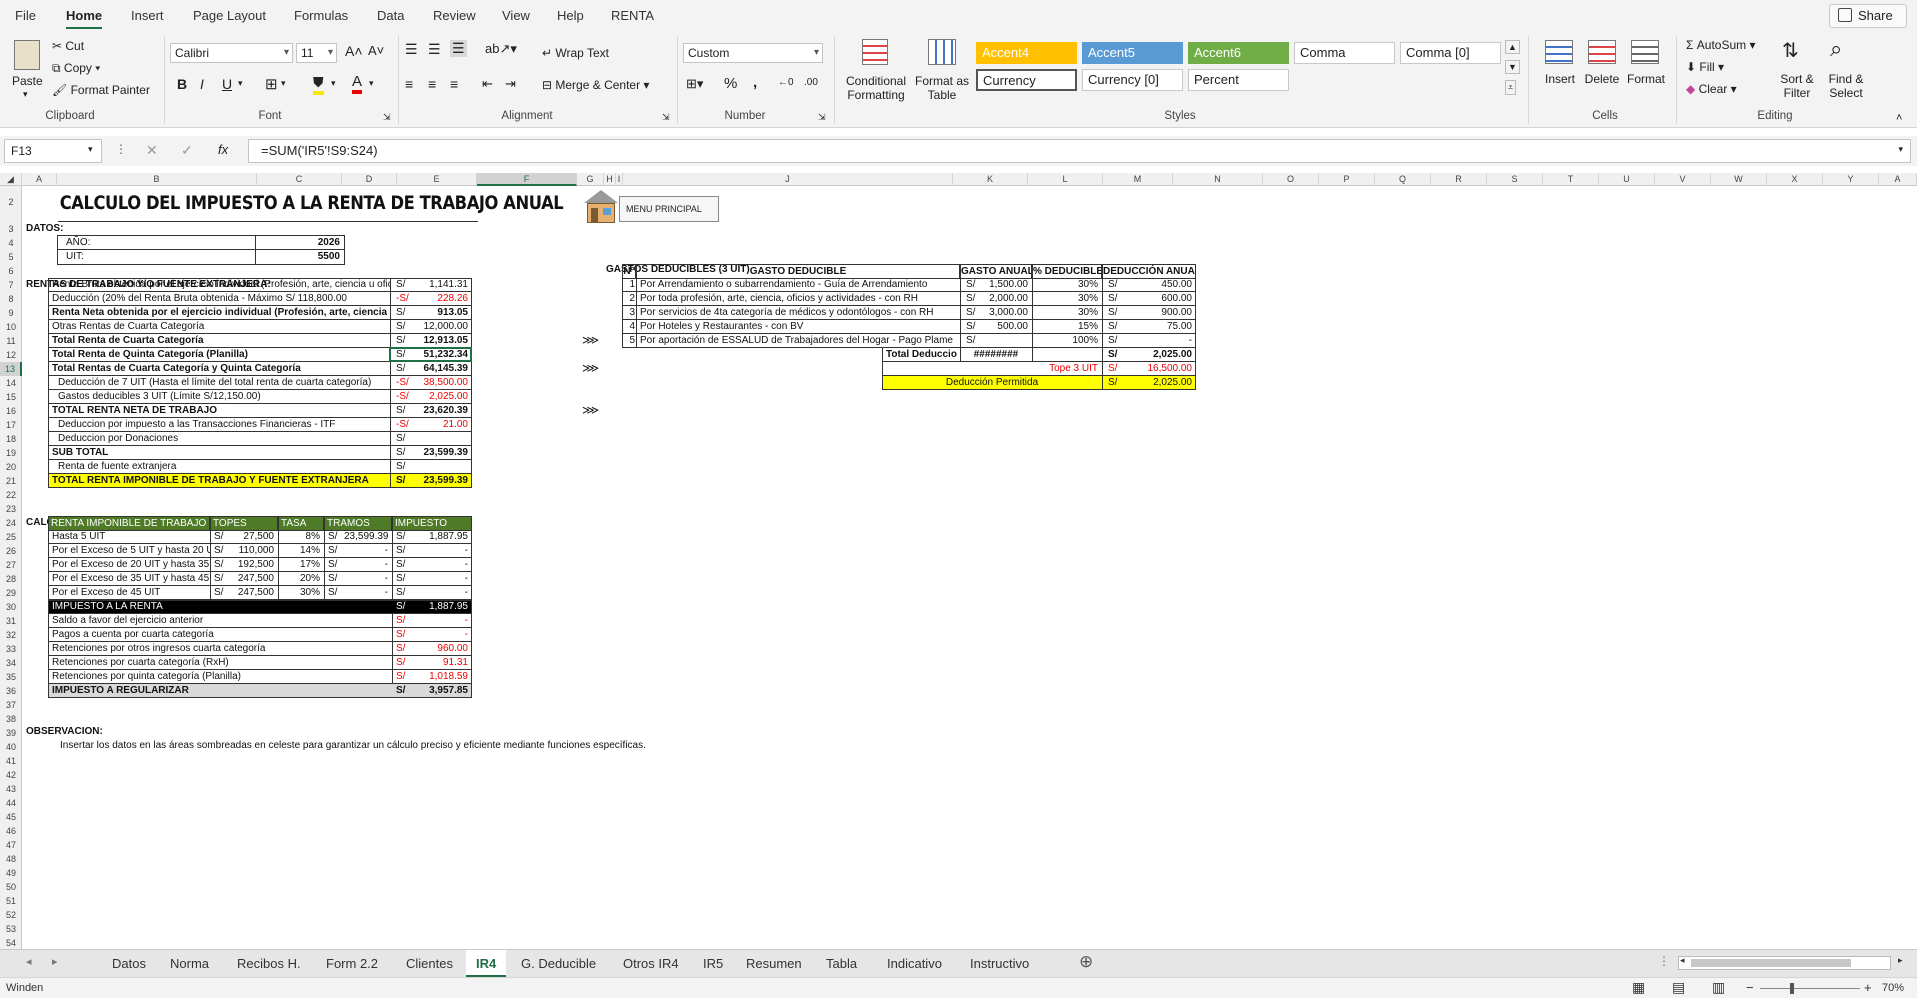  What do you see at coordinates (1898, 179) in the screenshot?
I see `col-header: A` at bounding box center [1898, 179].